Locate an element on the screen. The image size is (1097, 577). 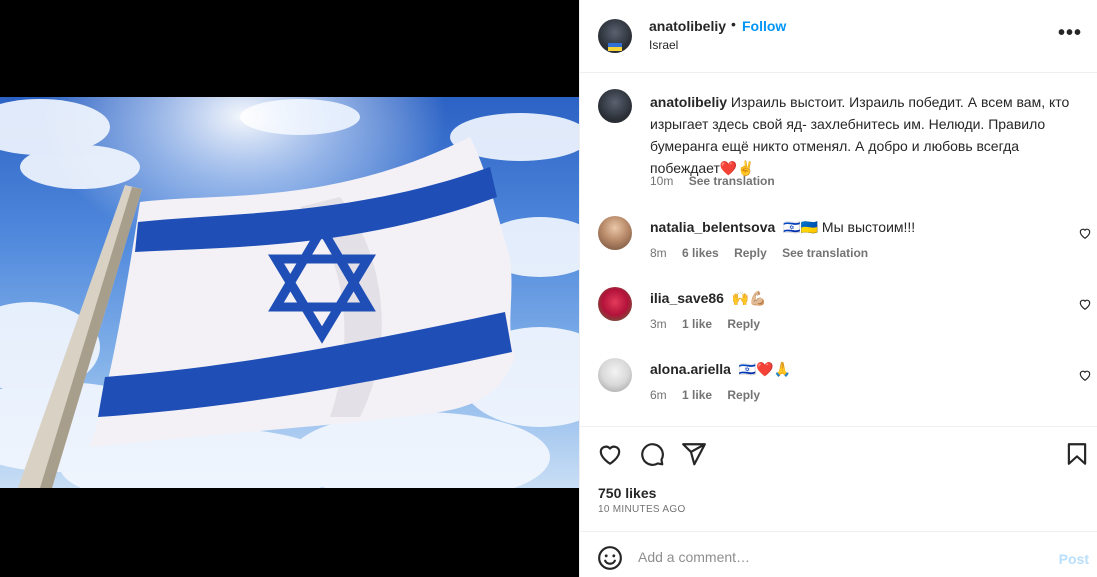
comment-meta: 8m 6 likes Reply See translation is located at coordinates (765, 253).